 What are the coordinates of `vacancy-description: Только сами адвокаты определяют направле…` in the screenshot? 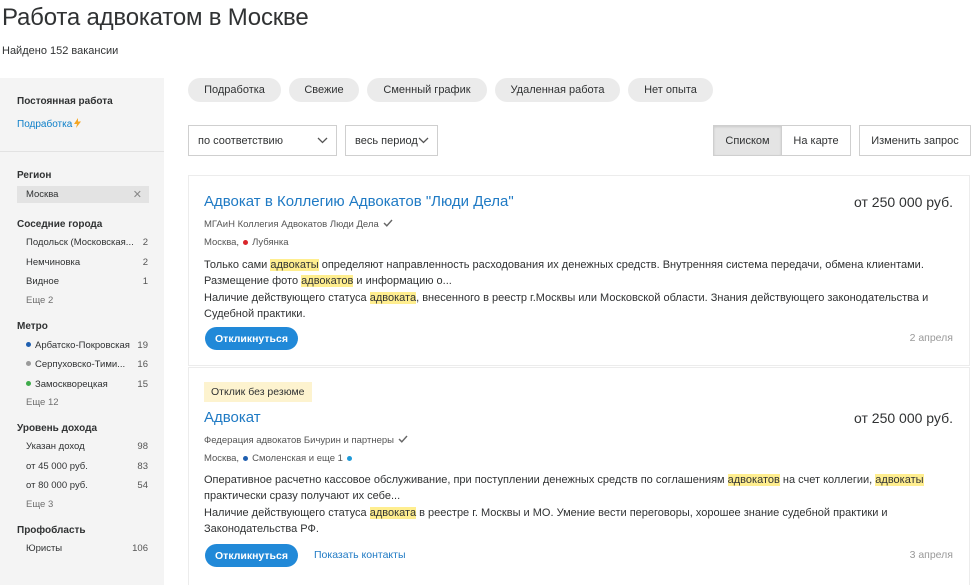 It's located at (571, 290).